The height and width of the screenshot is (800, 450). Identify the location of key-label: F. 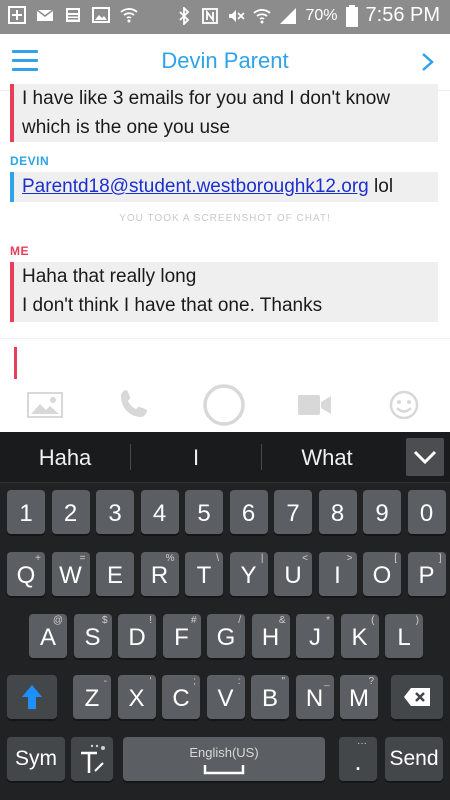
(181, 637).